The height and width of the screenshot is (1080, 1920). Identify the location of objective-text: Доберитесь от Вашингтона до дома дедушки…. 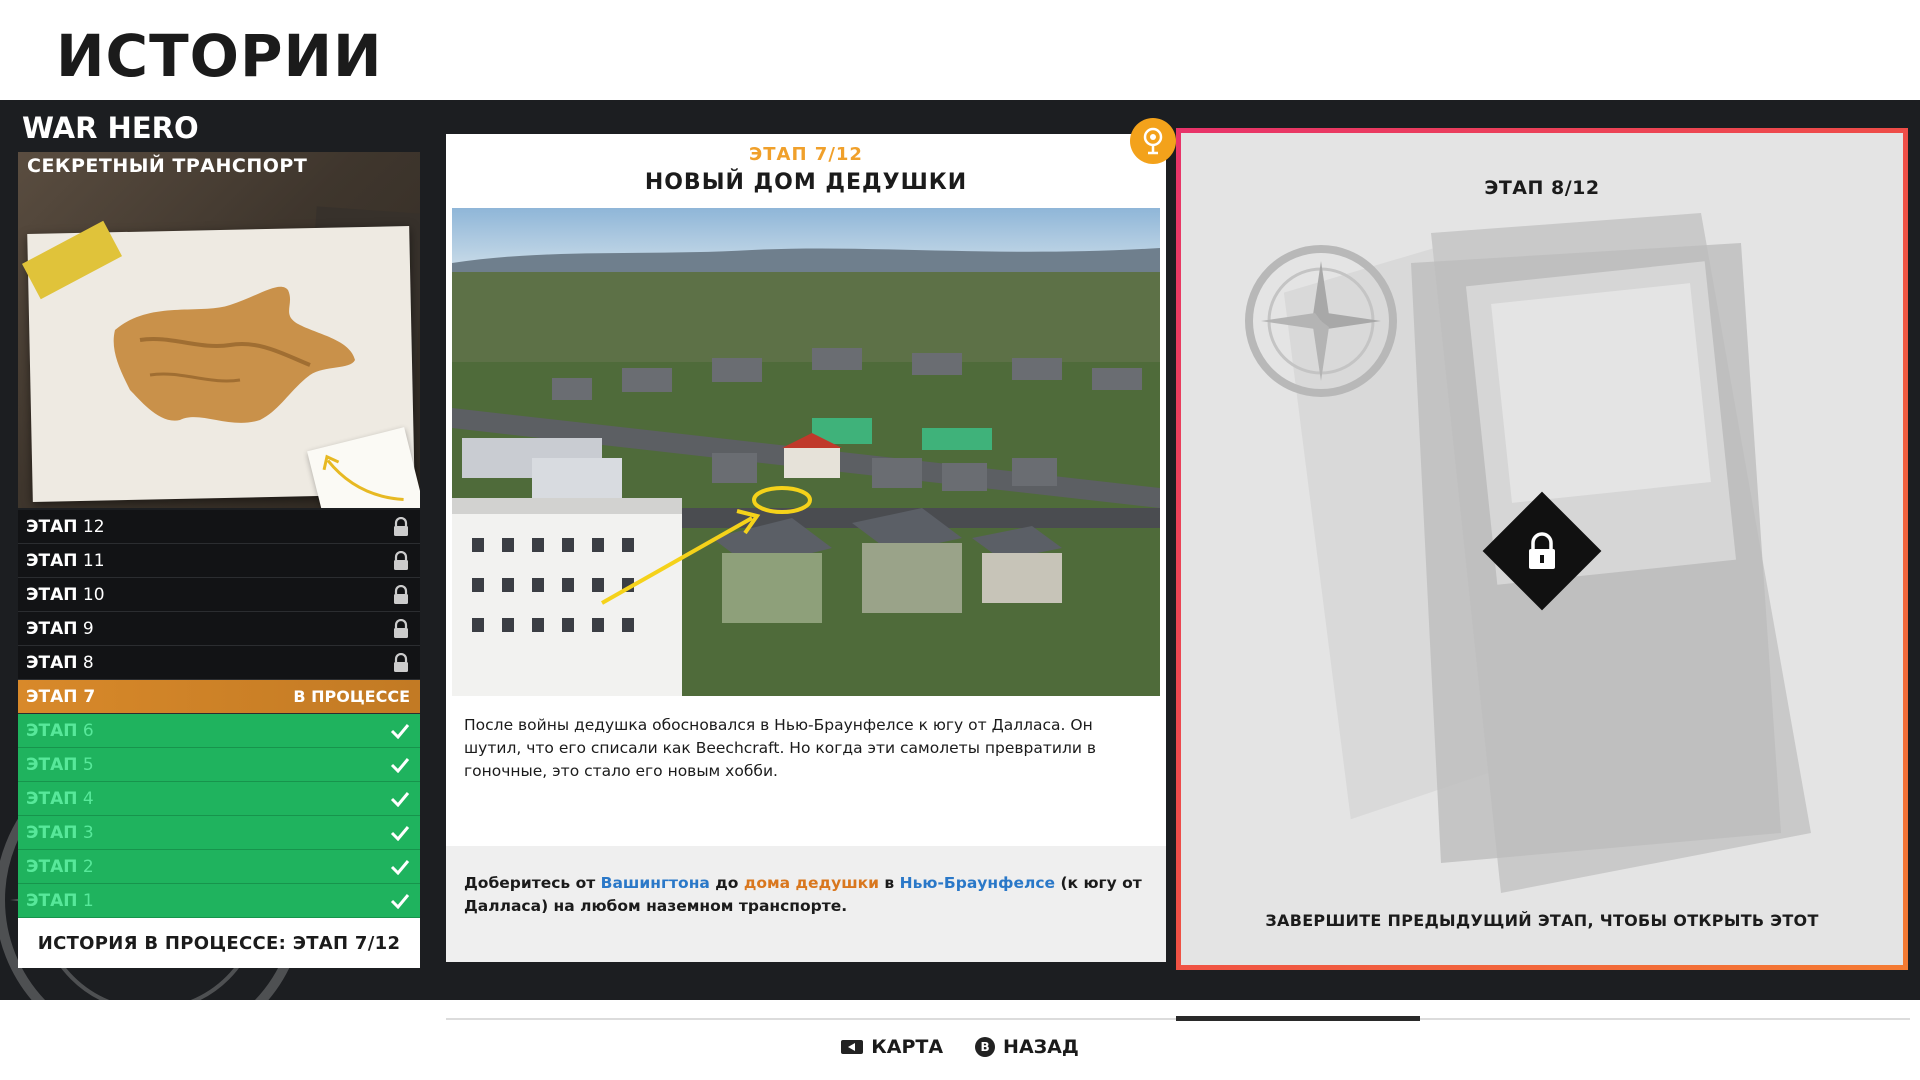
(803, 894).